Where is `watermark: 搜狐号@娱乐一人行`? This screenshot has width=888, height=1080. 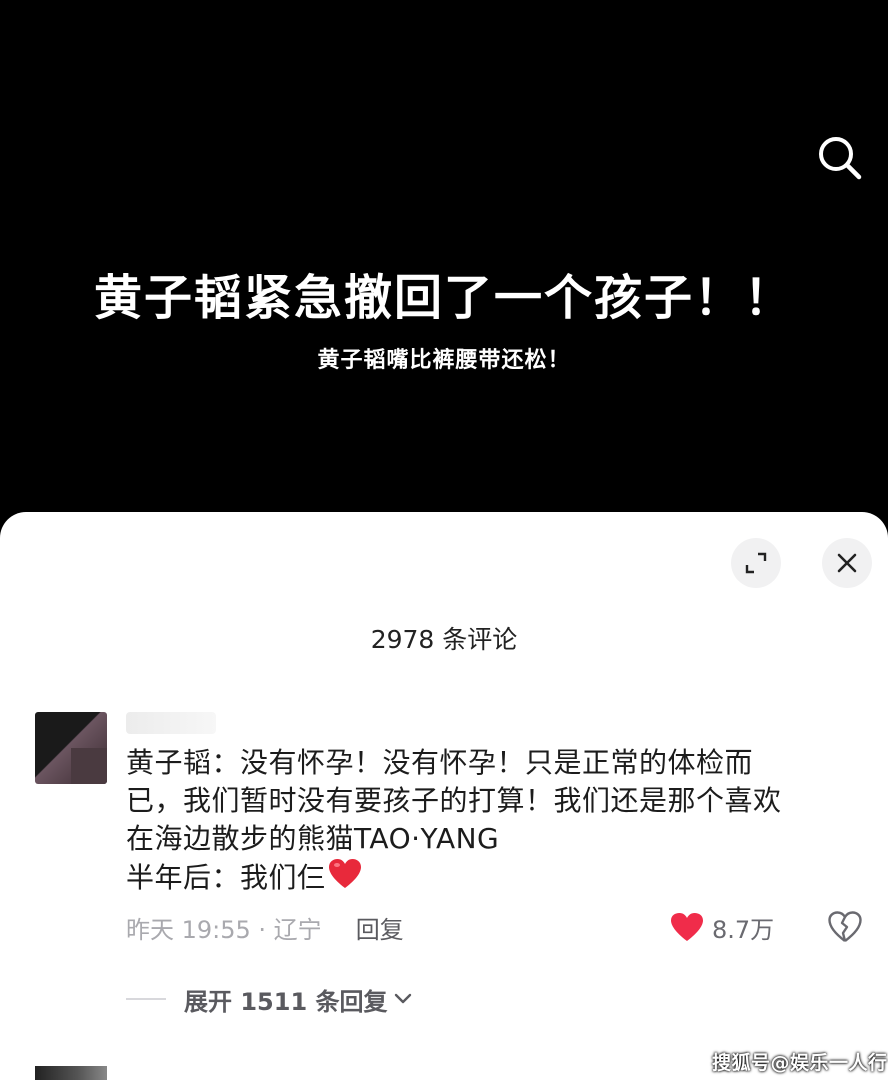
watermark: 搜狐号@娱乐一人行 is located at coordinates (800, 1063).